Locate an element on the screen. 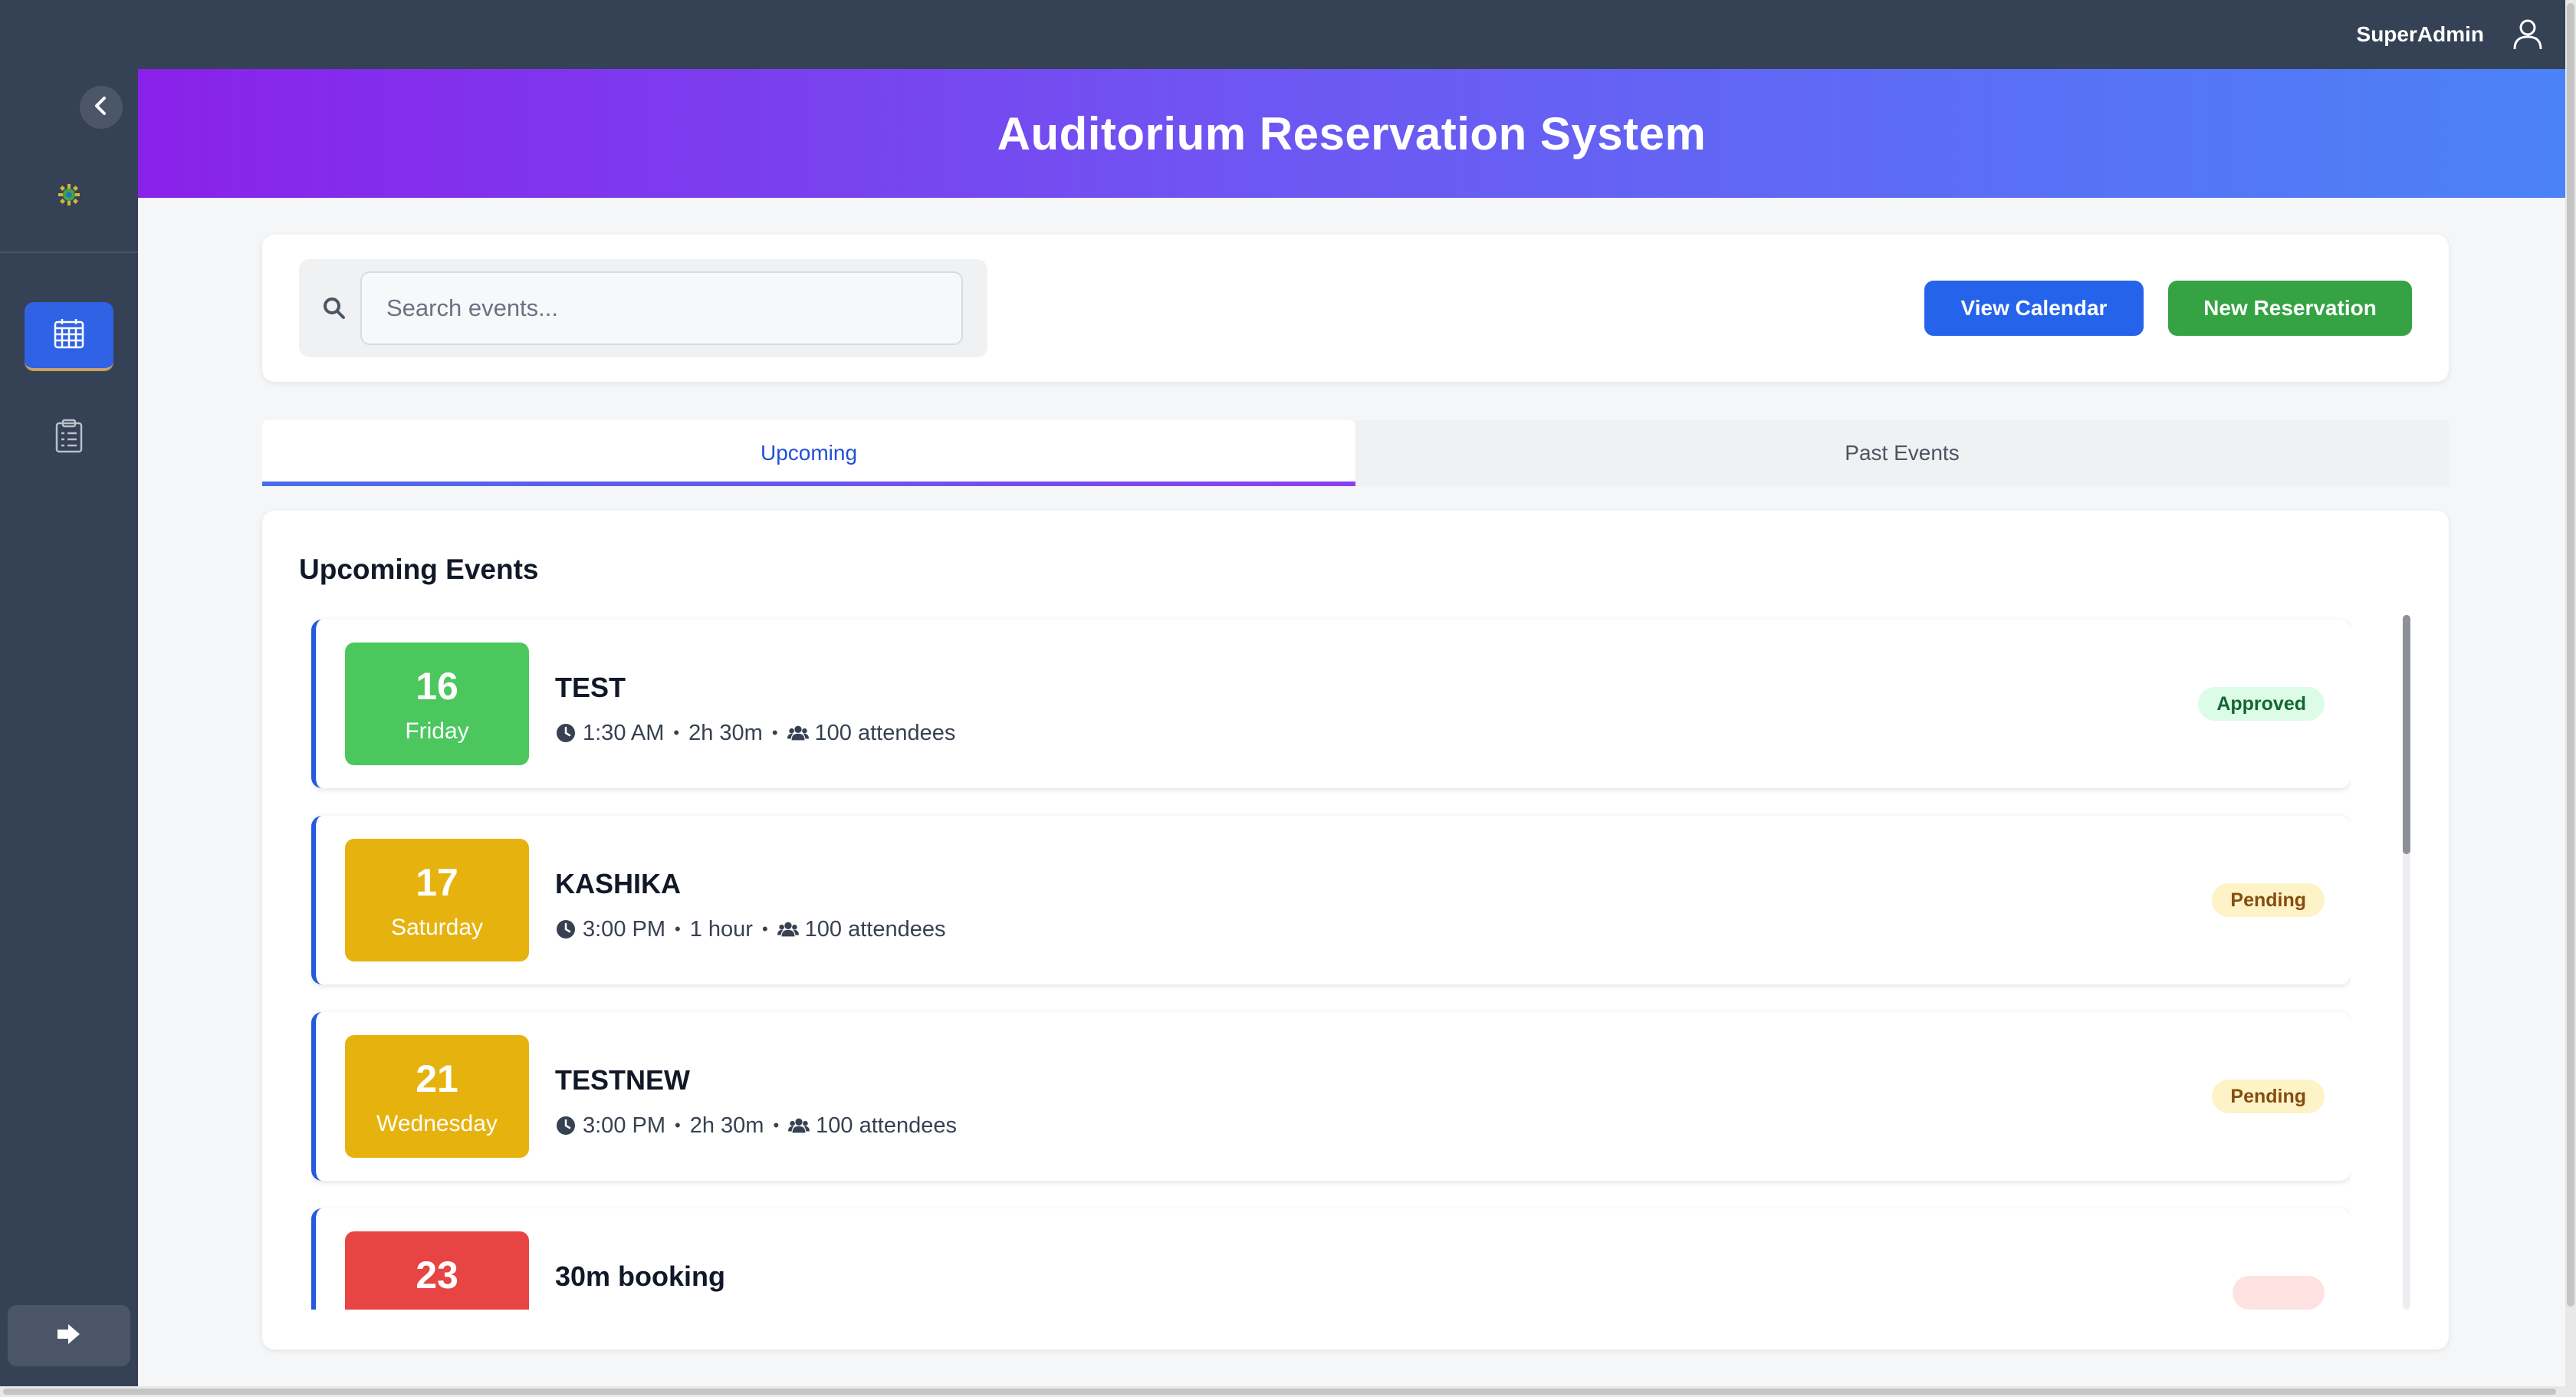 This screenshot has height=1397, width=2576. sidebar-collapse-button is located at coordinates (102, 107).